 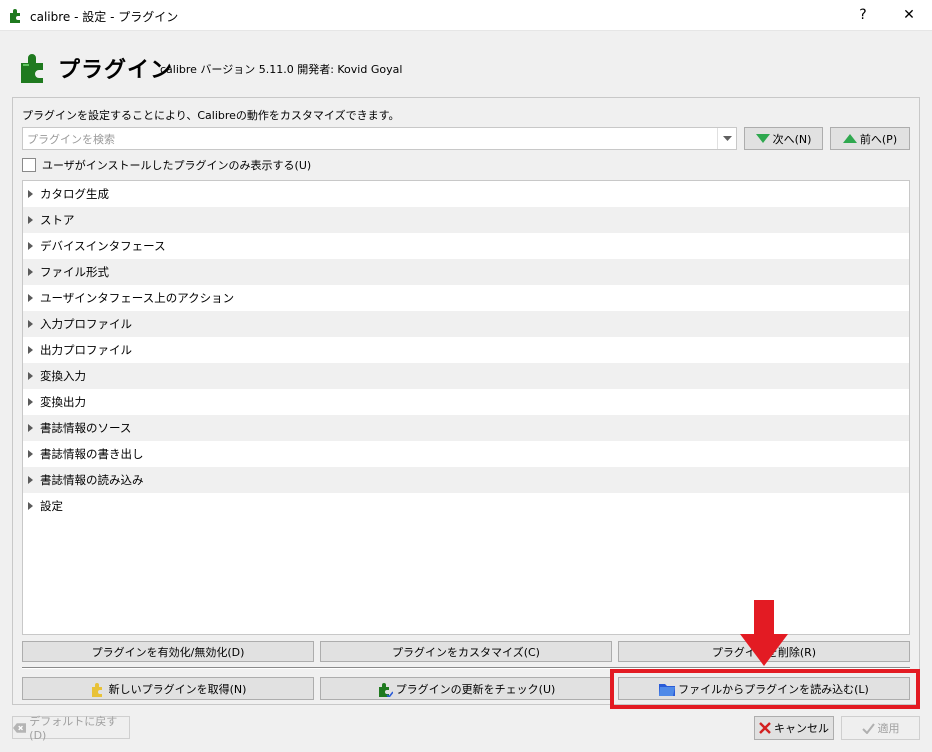 What do you see at coordinates (211, 115) in the screenshot?
I see `description-label: プラグインを設定することにより、Calibreの動作をカスタマイズできます。` at bounding box center [211, 115].